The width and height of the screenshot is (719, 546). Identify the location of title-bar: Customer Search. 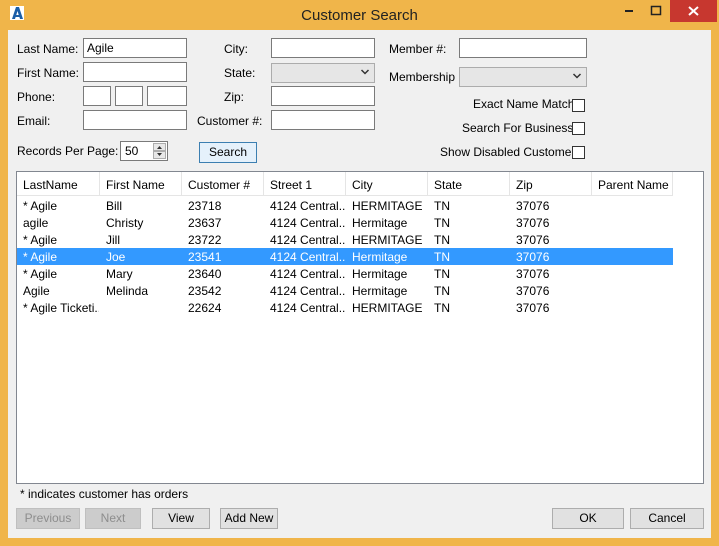
(359, 15).